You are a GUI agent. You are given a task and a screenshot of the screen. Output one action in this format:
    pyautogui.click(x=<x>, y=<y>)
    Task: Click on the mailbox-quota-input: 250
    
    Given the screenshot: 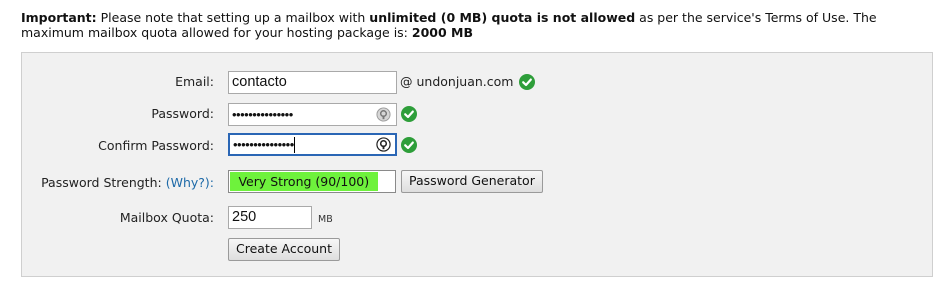 What is the action you would take?
    pyautogui.click(x=270, y=217)
    